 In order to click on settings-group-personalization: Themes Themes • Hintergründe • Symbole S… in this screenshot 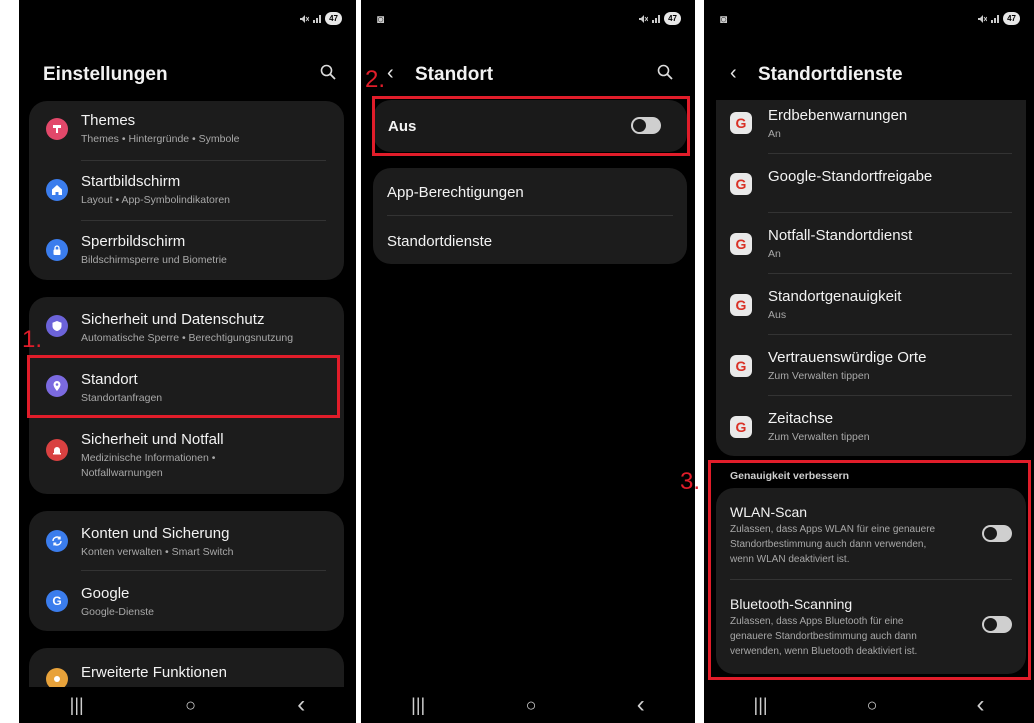, I will do `click(186, 190)`.